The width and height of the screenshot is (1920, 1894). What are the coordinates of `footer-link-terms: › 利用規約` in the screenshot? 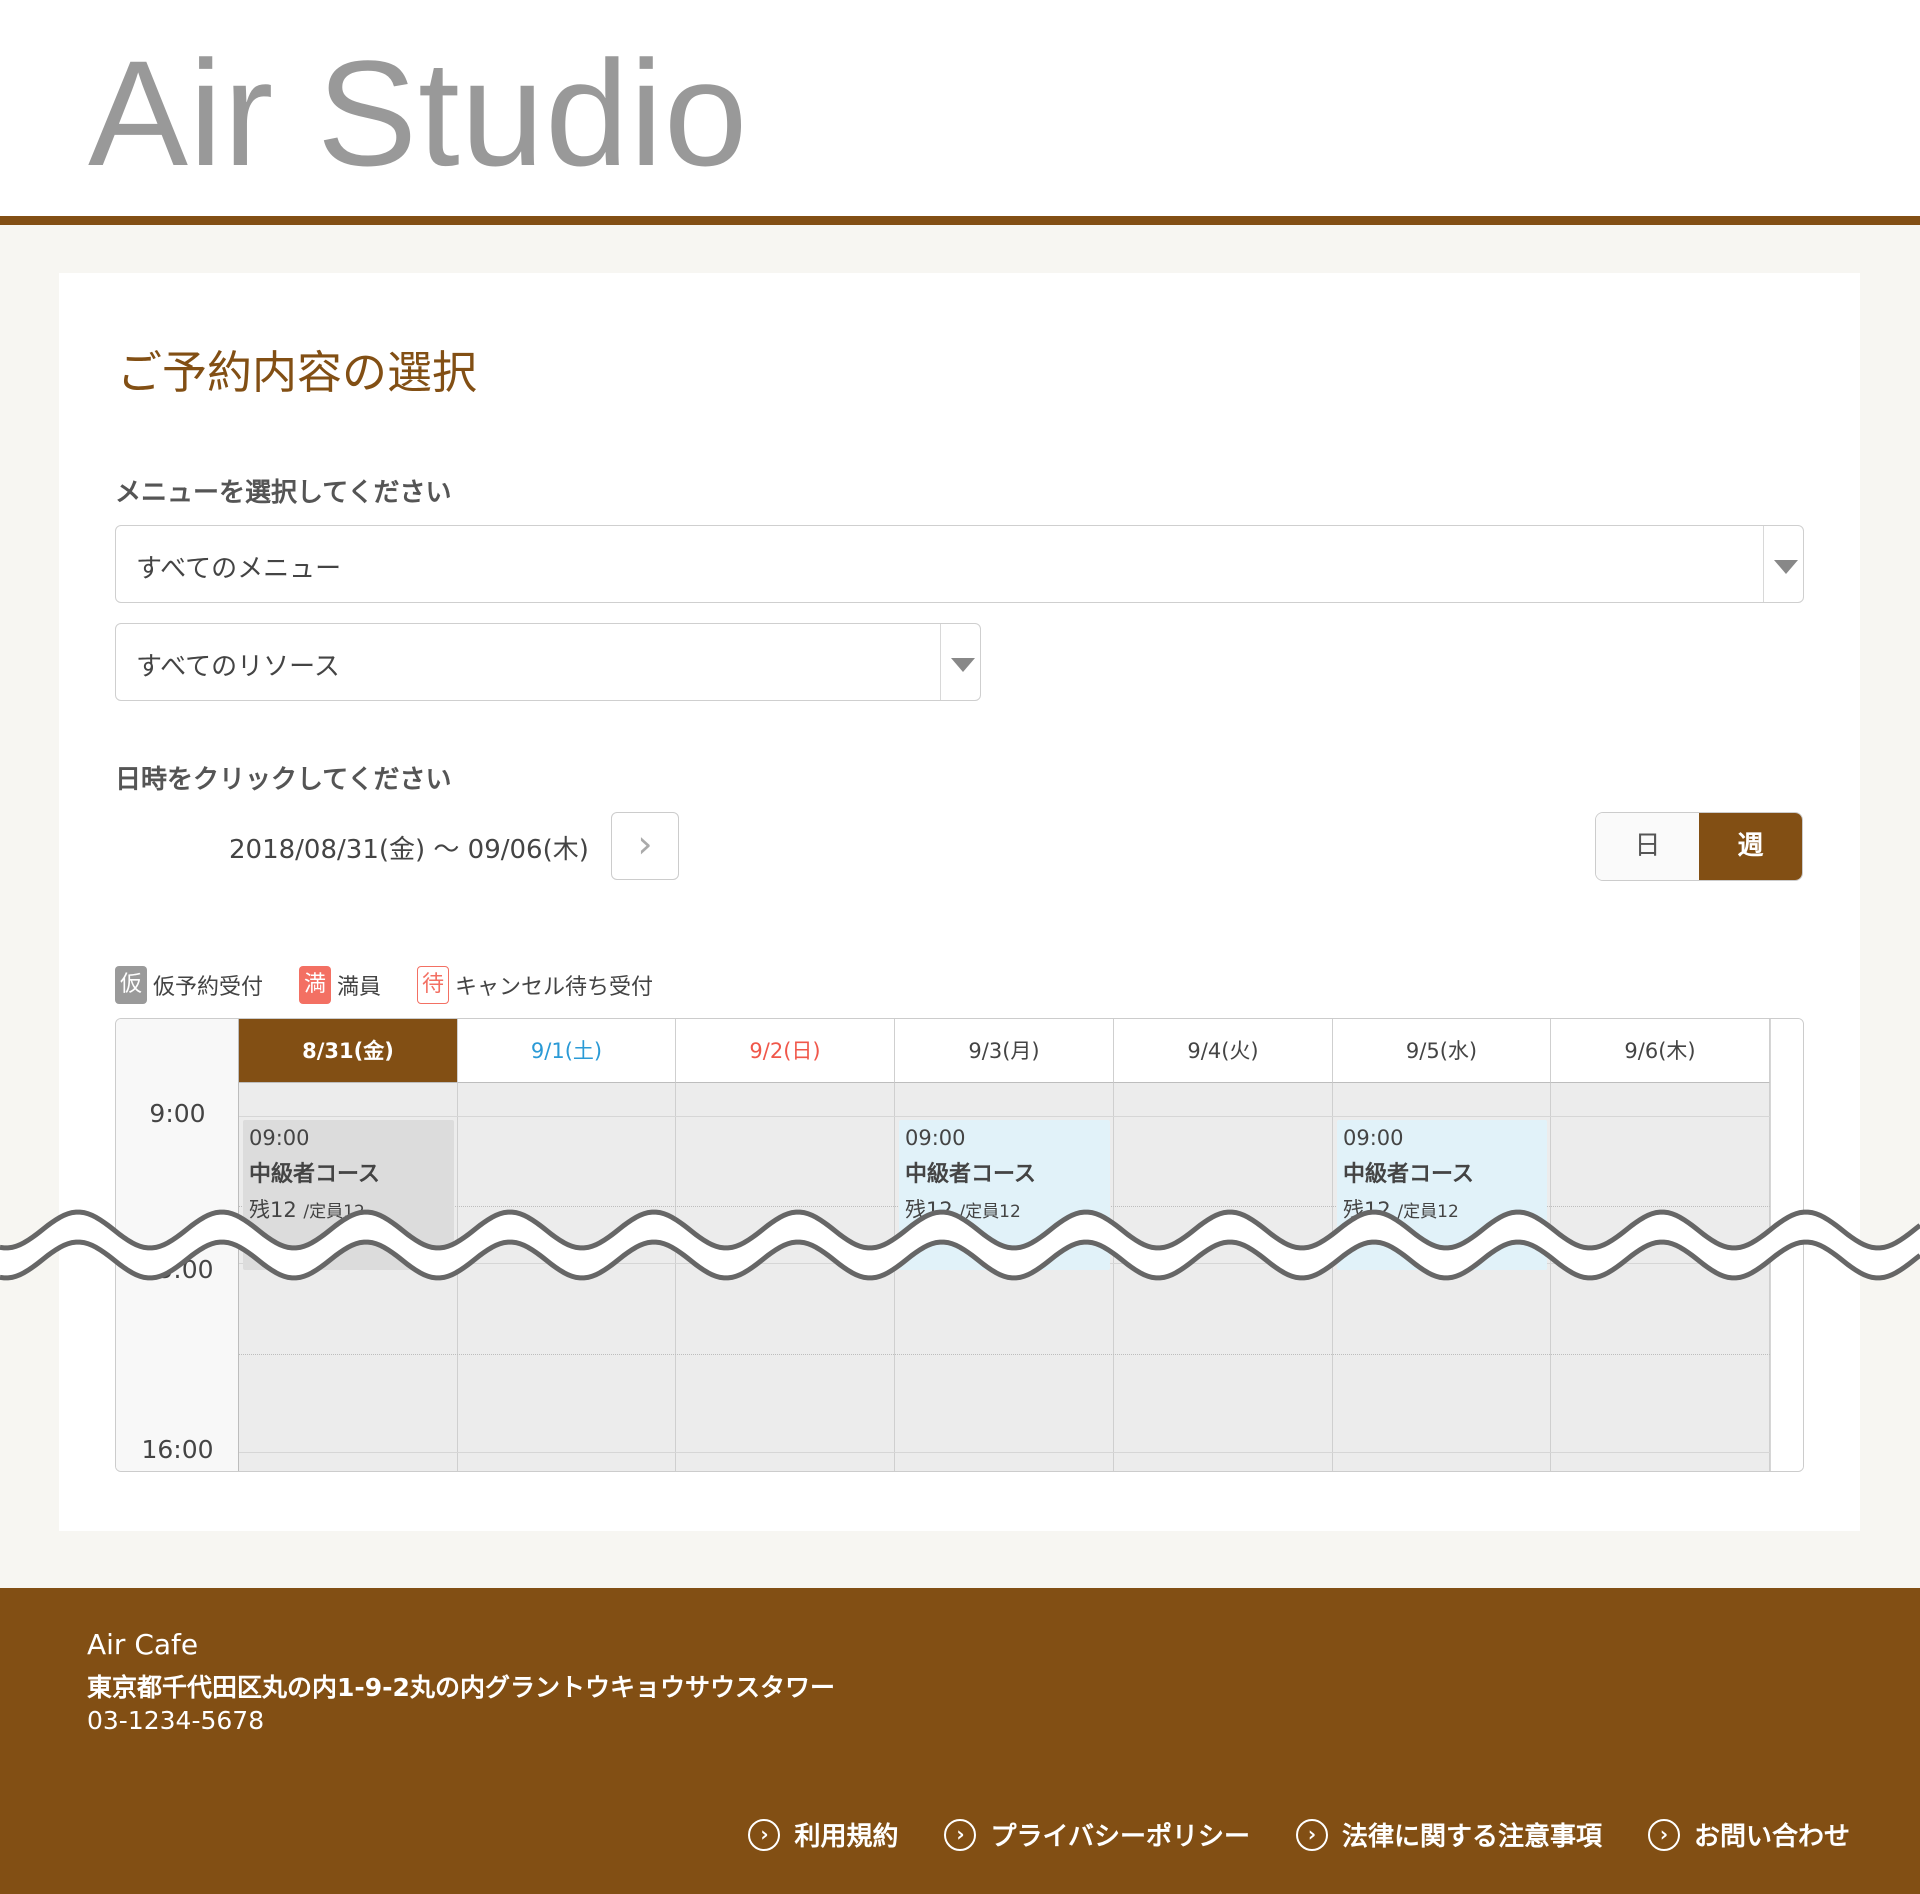 It's located at (823, 1834).